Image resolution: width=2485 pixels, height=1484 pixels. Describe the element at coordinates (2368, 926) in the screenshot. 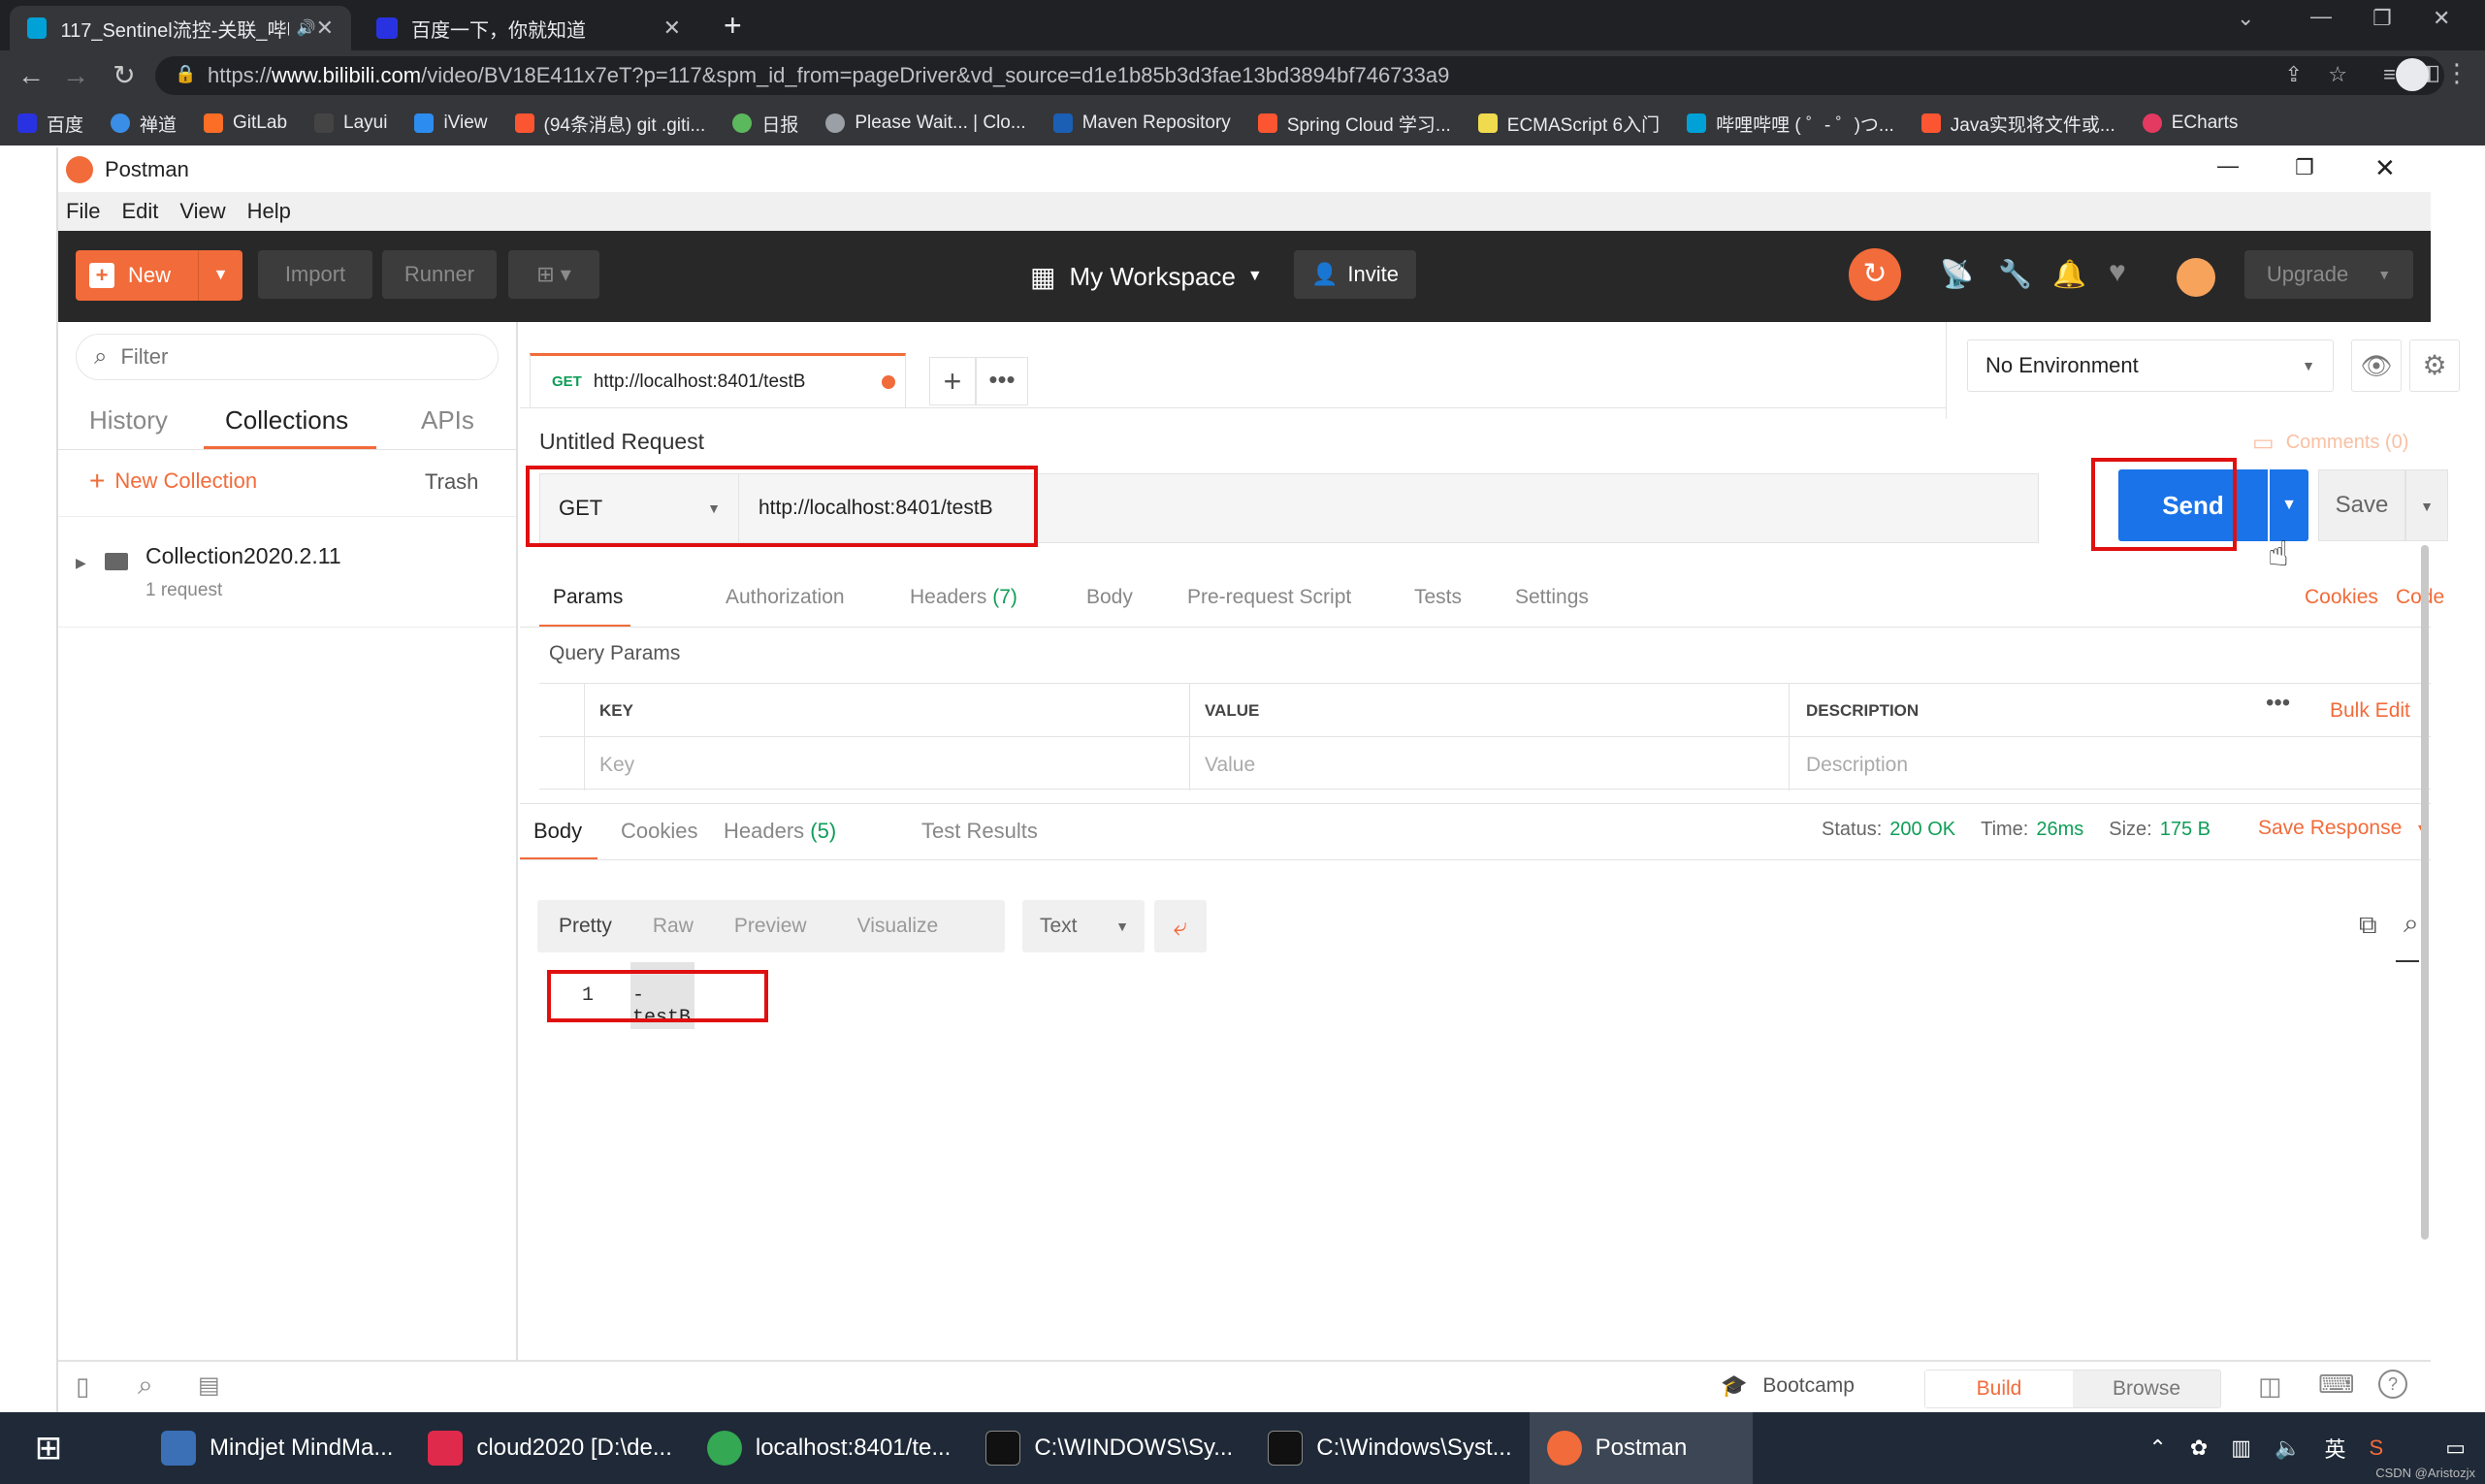

I see `copy-icon: ⧉` at that location.